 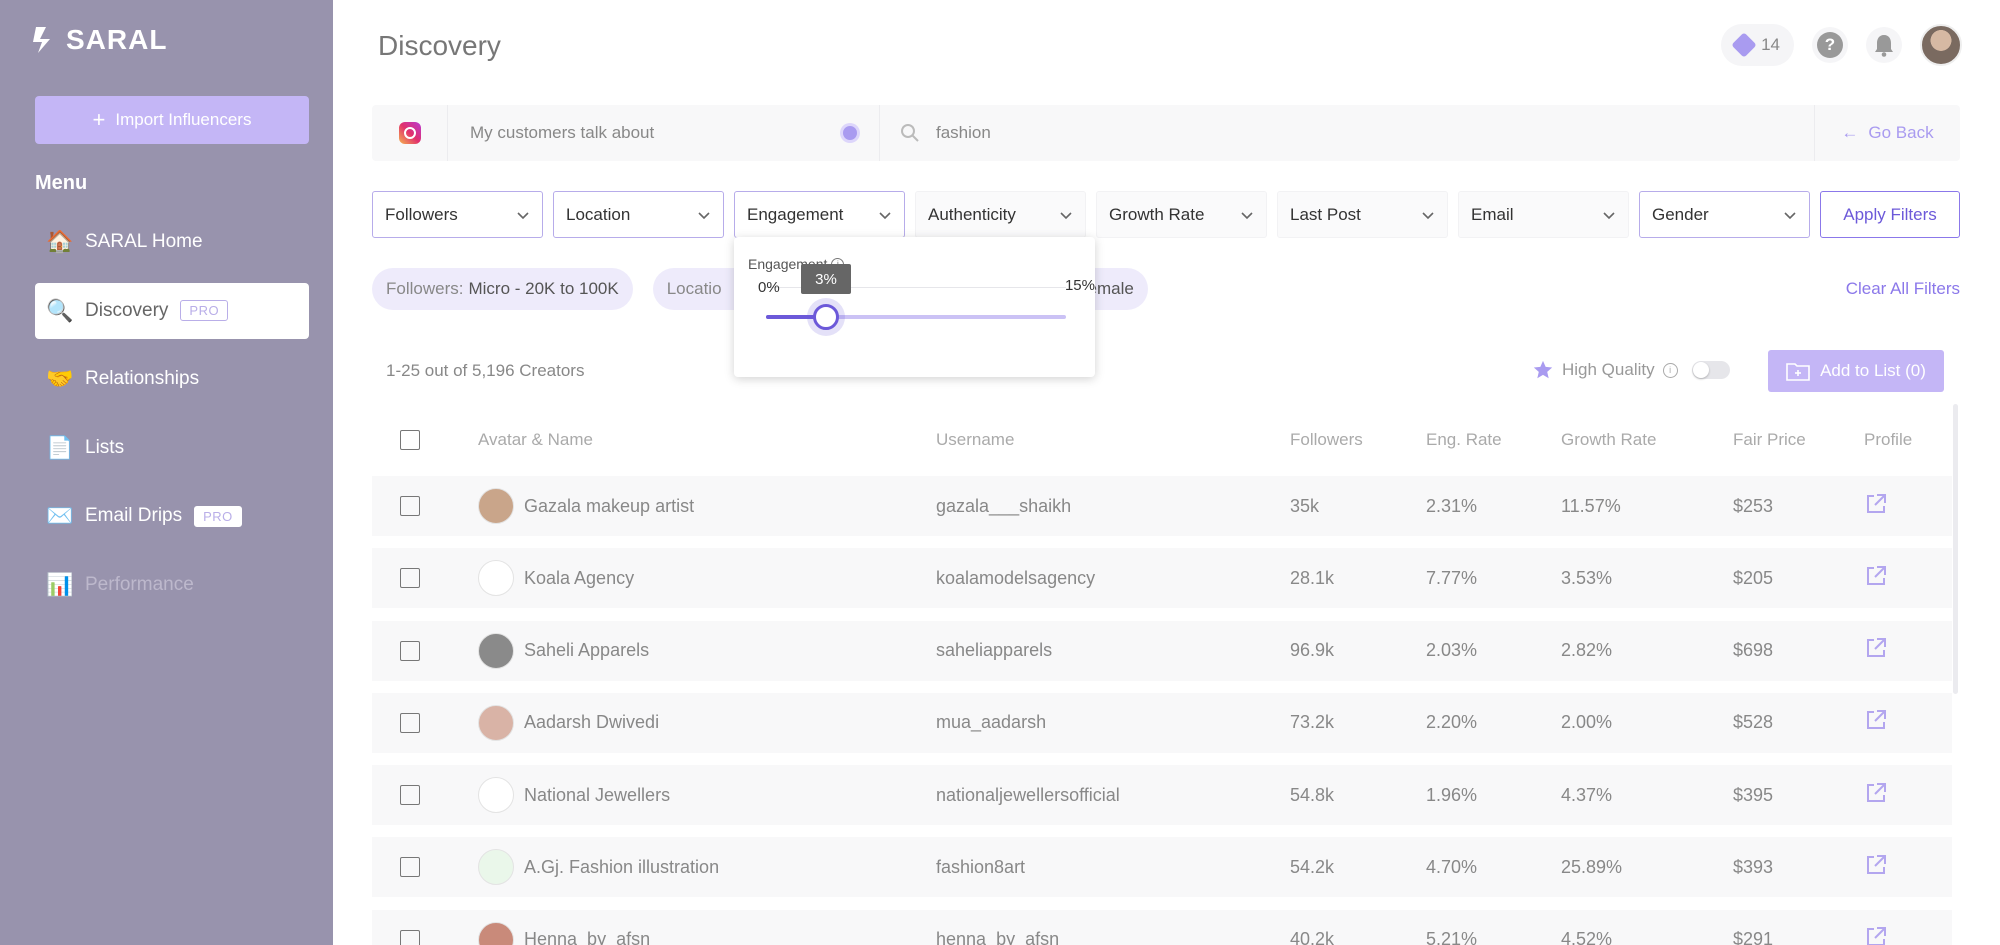 I want to click on filter-followers: Followers, so click(x=457, y=214).